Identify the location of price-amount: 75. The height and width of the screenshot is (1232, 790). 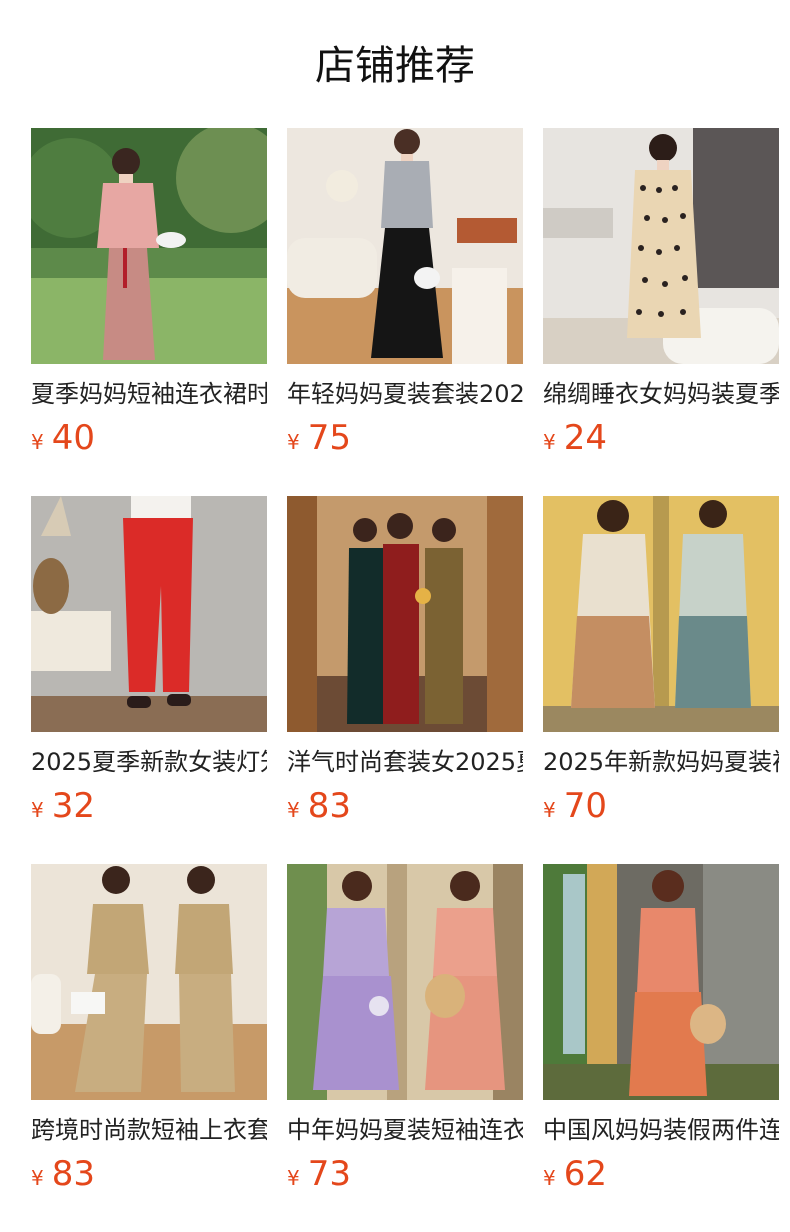
(329, 438).